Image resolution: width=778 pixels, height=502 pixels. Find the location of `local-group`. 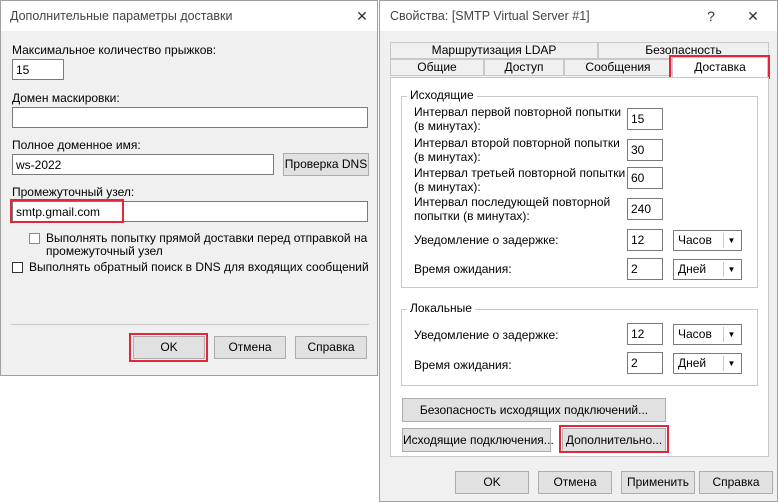

local-group is located at coordinates (579, 347).